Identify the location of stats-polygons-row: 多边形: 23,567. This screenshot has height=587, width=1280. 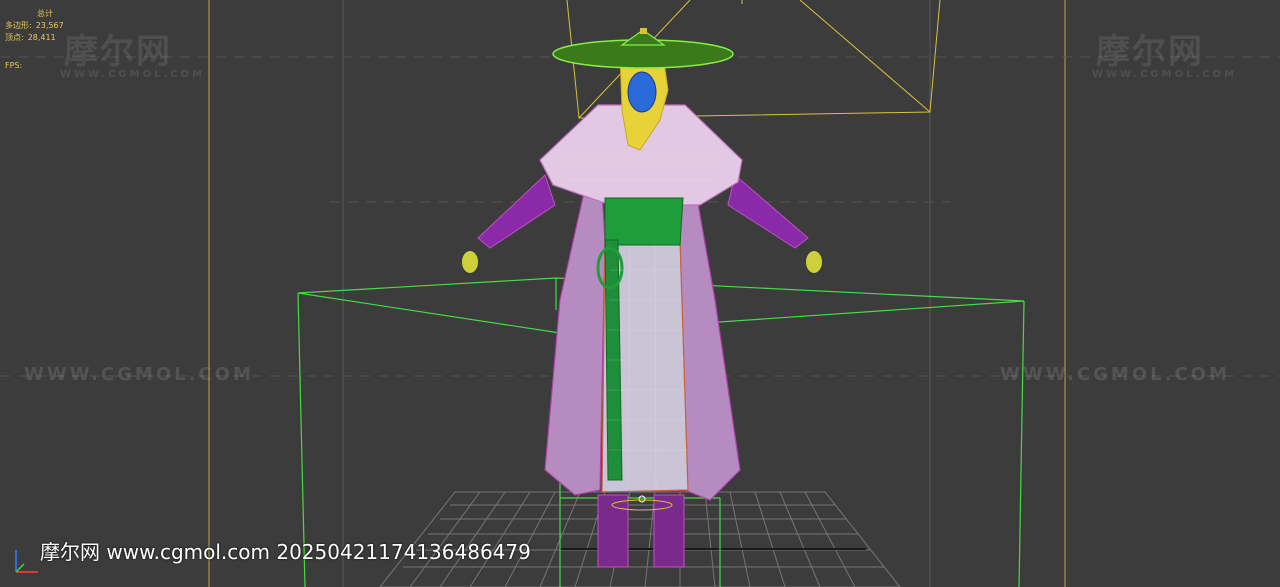
(34, 26).